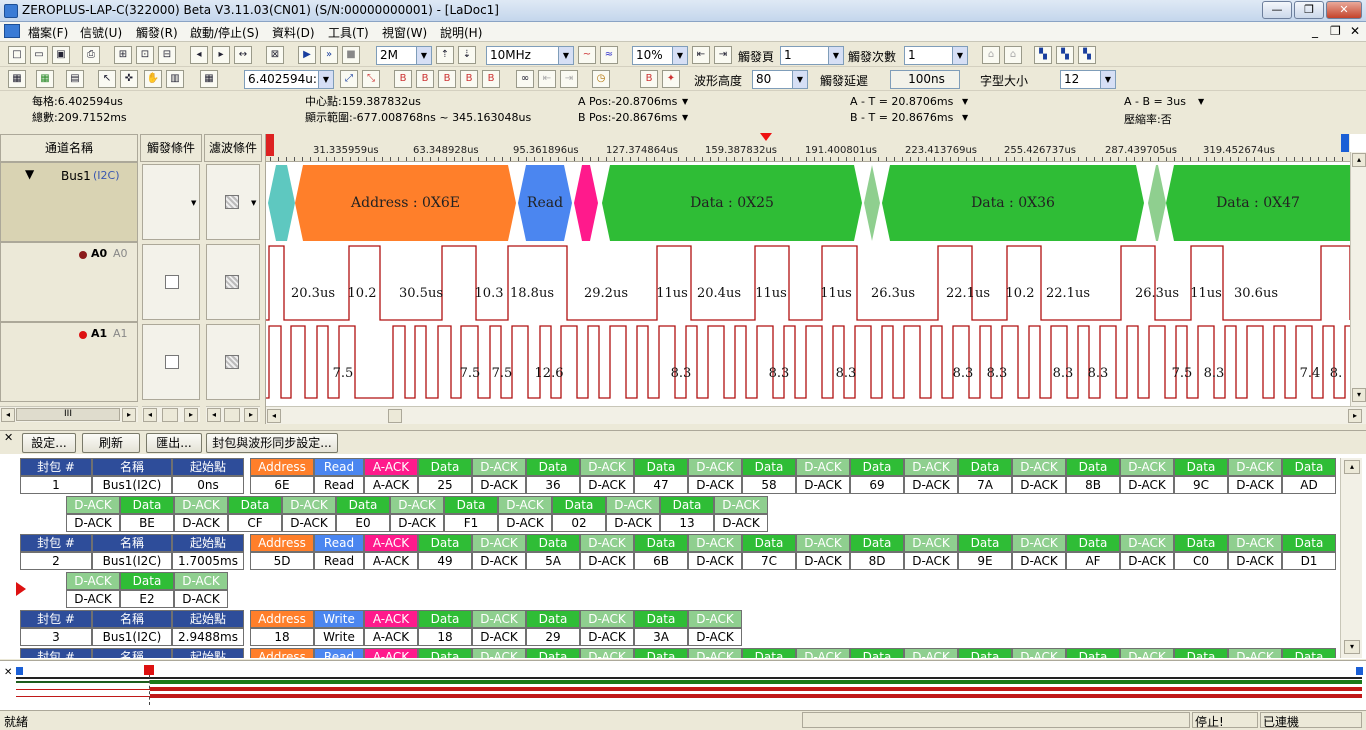 This screenshot has height=730, width=1366. I want to click on overview-strip: ✕, so click(683, 685).